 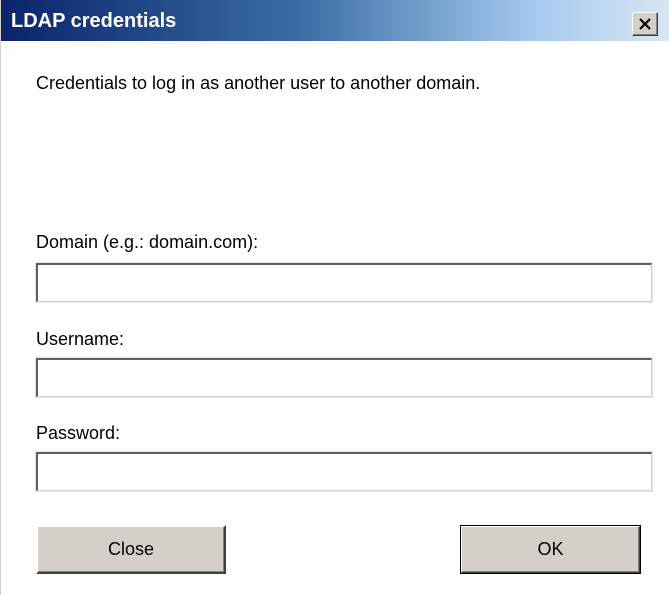 What do you see at coordinates (80, 339) in the screenshot?
I see `username-label: Username:` at bounding box center [80, 339].